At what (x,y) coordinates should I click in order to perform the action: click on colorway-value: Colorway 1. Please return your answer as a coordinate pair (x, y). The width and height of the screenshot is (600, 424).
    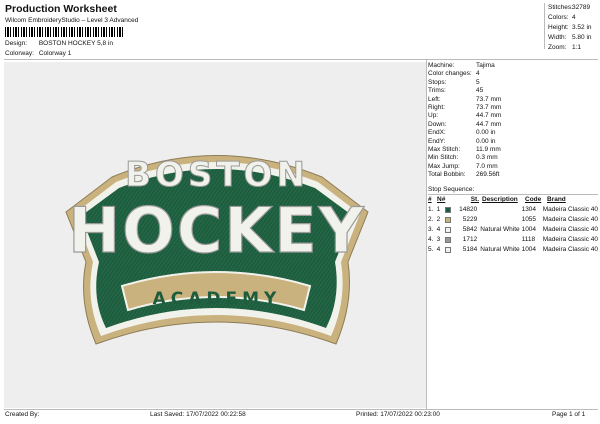
    Looking at the image, I should click on (55, 53).